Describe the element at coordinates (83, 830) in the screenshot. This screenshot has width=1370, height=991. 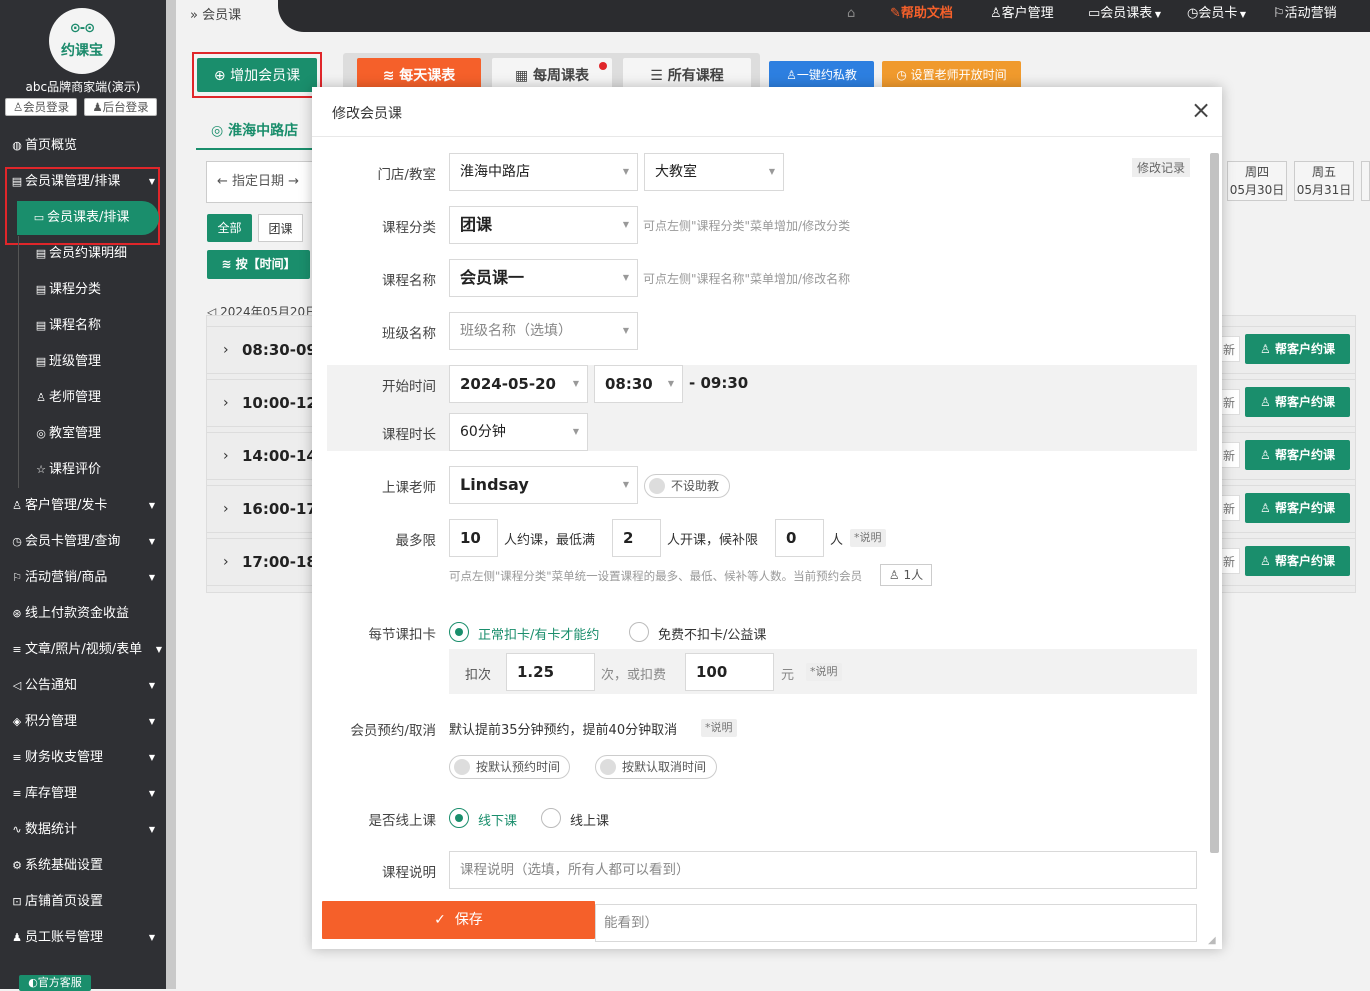
I see `nav-item-stats: ∿ 数据统计 ▼` at that location.